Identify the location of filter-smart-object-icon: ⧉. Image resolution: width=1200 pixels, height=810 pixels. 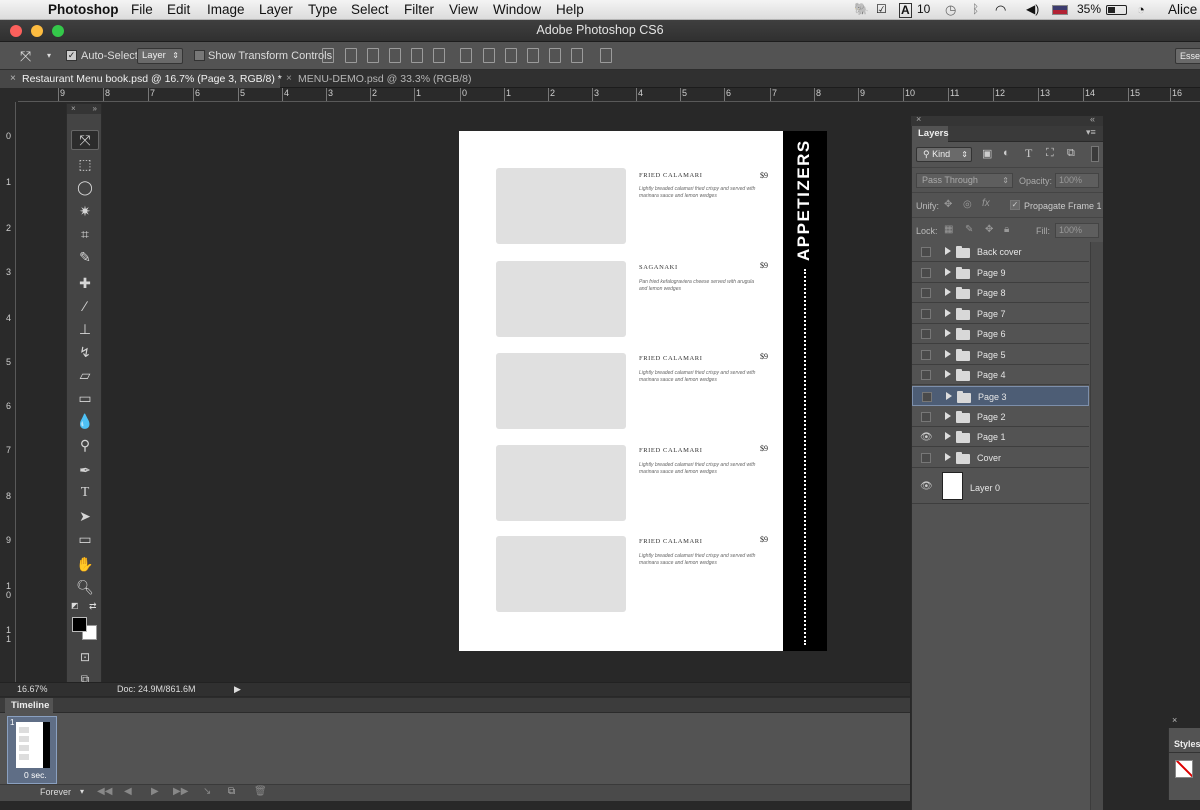
(1071, 153).